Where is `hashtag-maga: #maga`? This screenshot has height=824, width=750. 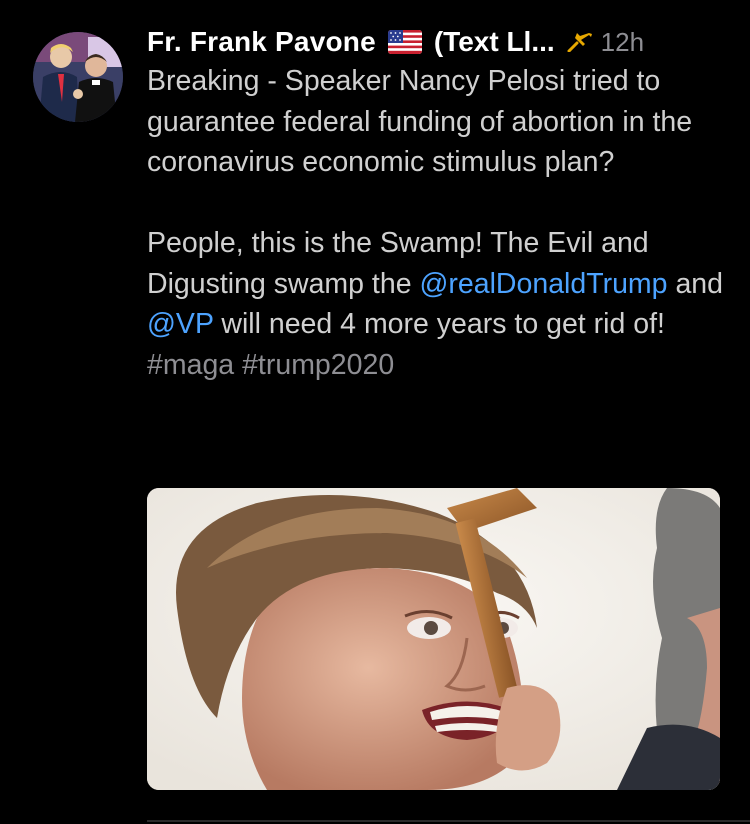
hashtag-maga: #maga is located at coordinates (190, 365).